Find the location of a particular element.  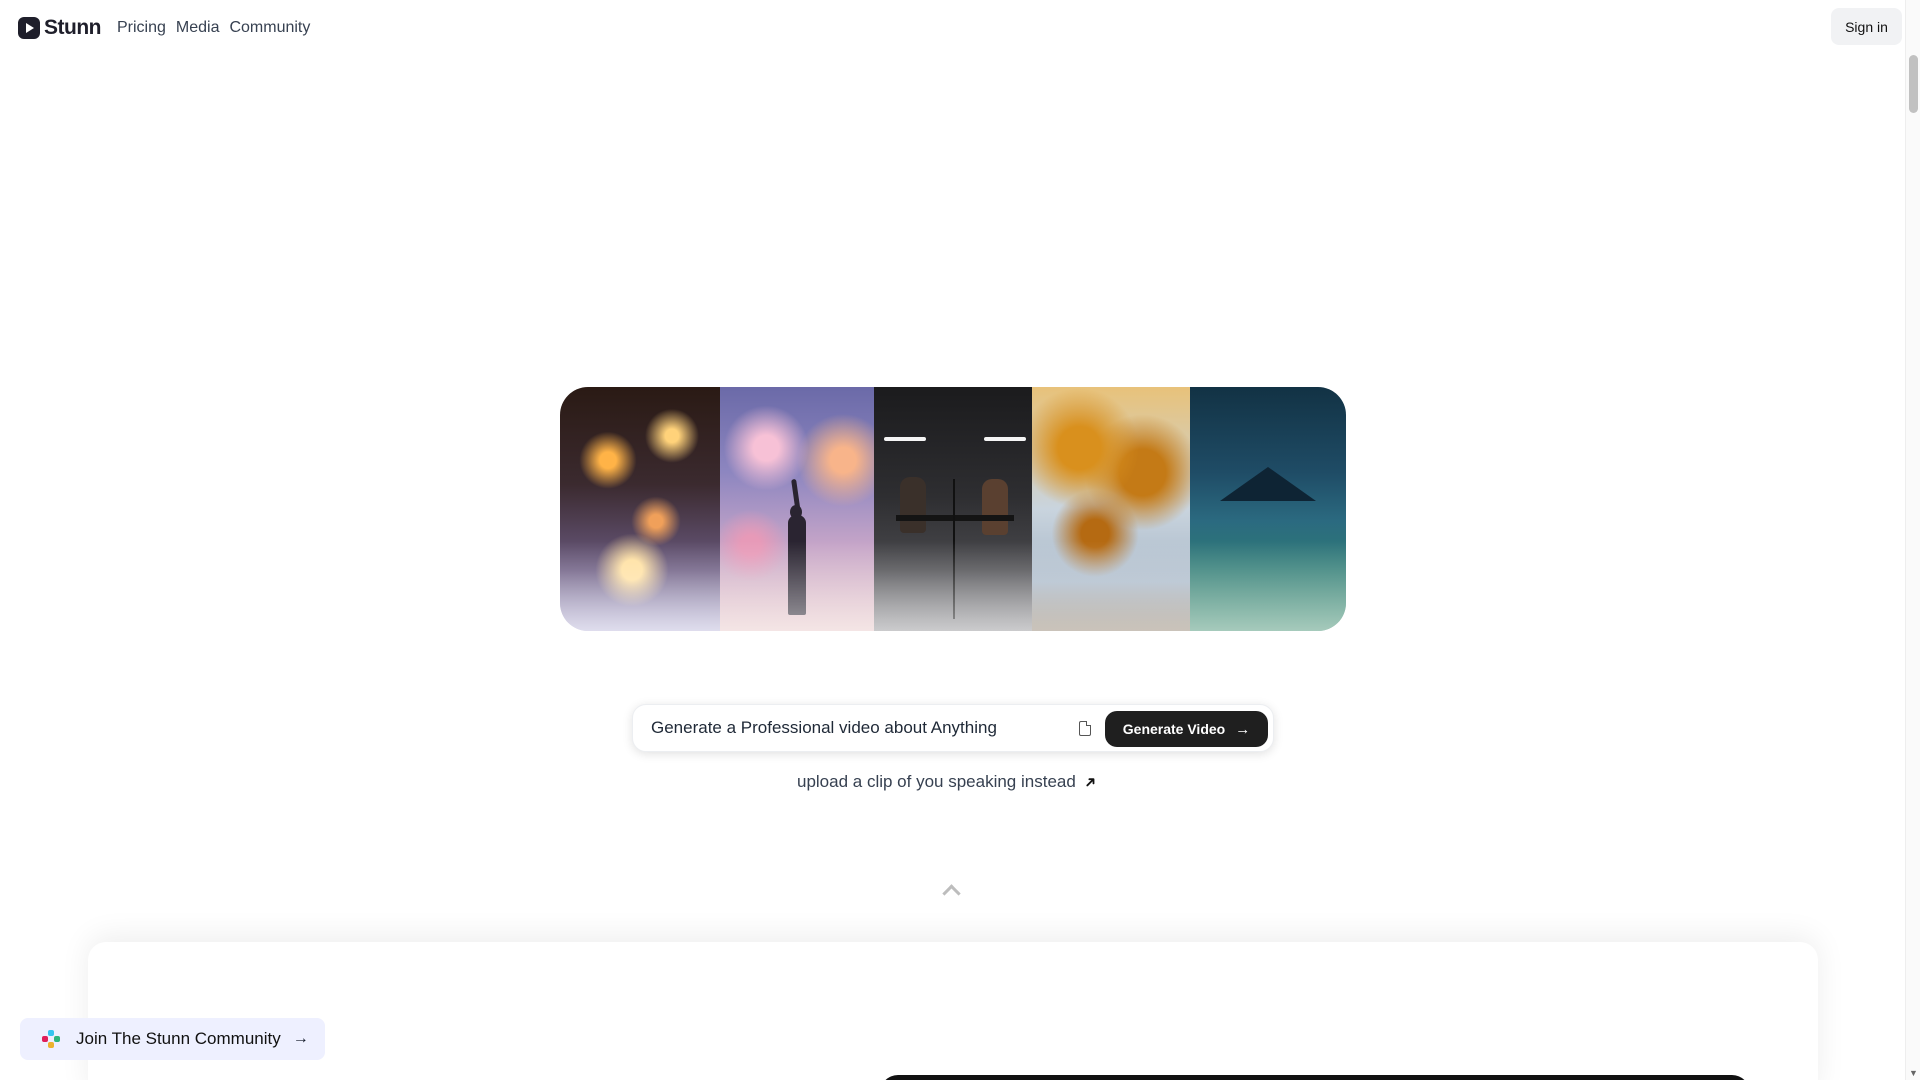

person-fireworks-image is located at coordinates (797, 509).